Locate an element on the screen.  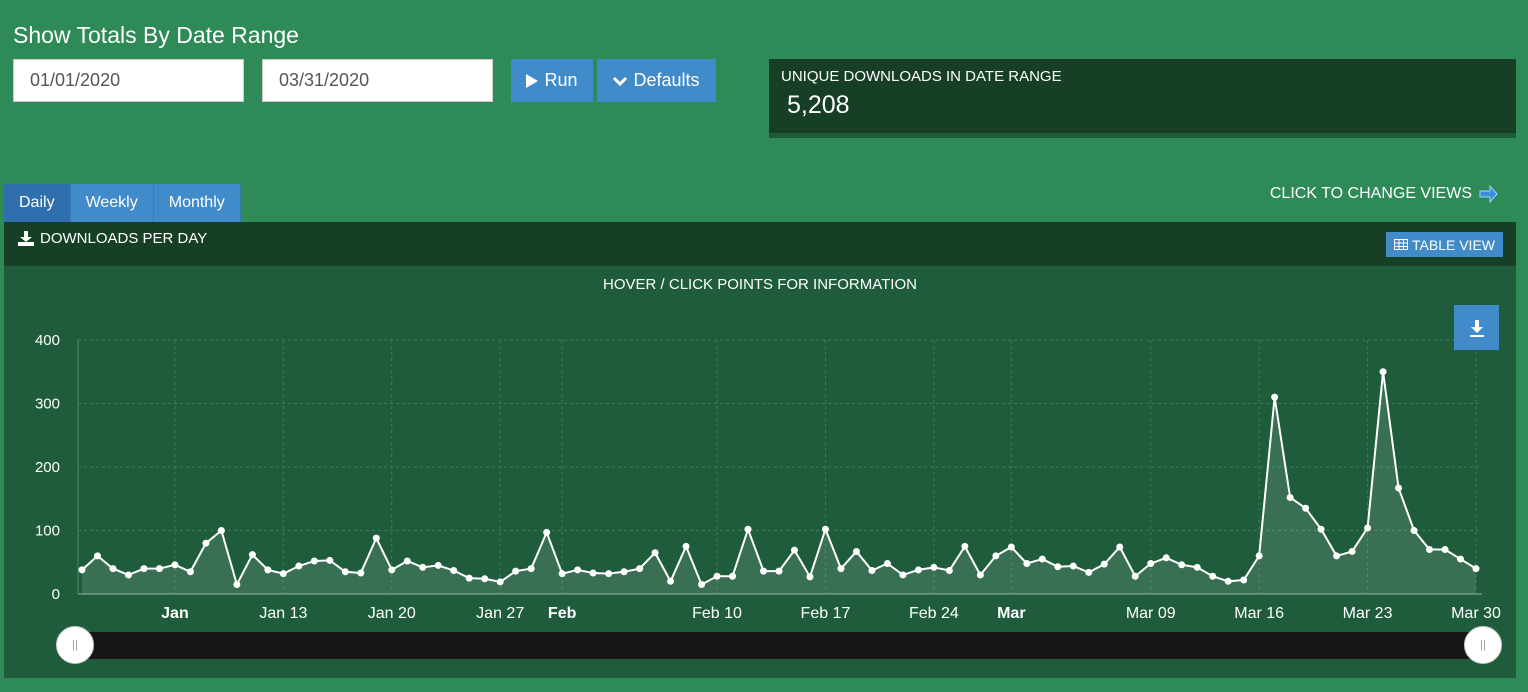
run-button: Run is located at coordinates (552, 80).